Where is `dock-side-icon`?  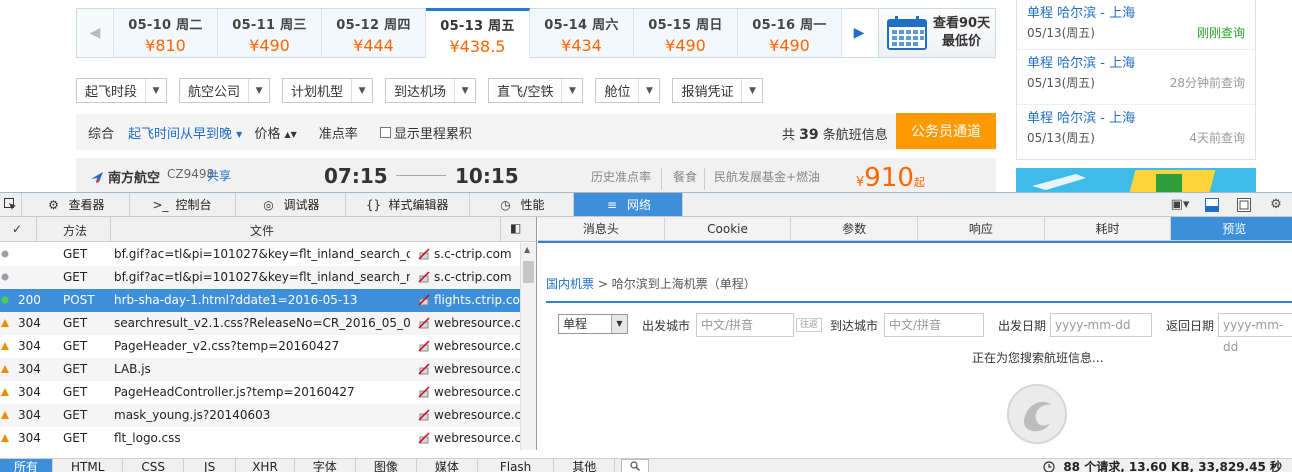 dock-side-icon is located at coordinates (1244, 204).